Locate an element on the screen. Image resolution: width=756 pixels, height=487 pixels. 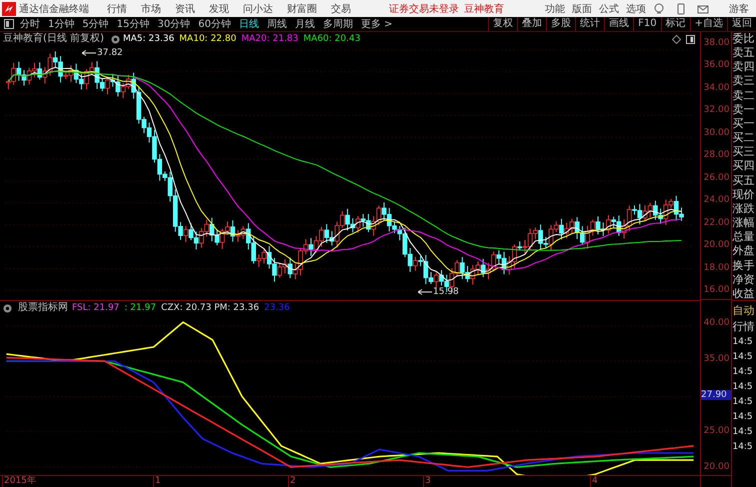
toolbar-button: 返回 is located at coordinates (741, 24).